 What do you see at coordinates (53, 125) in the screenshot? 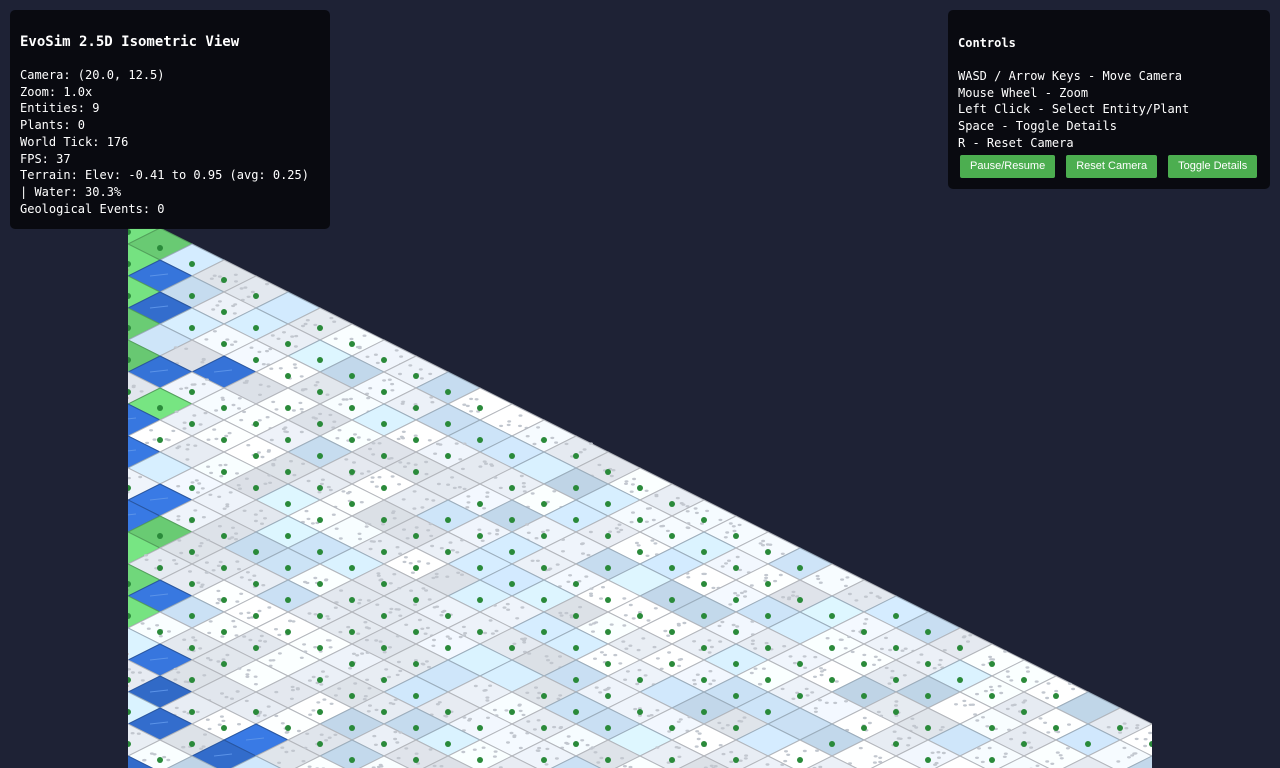
I see `plants-count: Plants: 0` at bounding box center [53, 125].